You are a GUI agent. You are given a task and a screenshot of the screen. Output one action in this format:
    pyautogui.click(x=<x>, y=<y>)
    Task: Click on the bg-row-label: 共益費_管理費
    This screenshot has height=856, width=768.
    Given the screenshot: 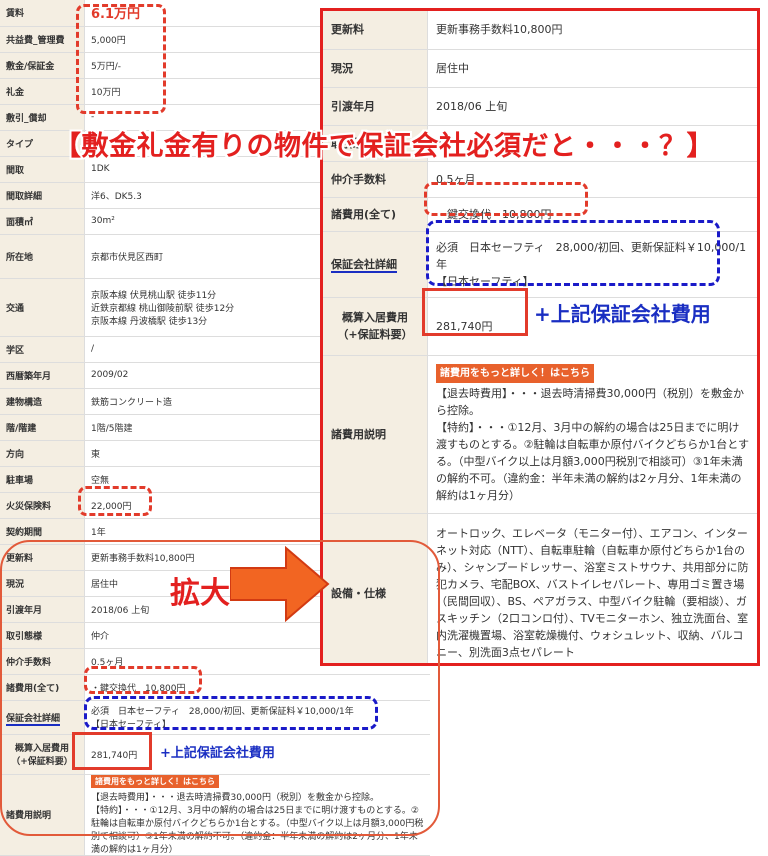 What is the action you would take?
    pyautogui.click(x=42, y=39)
    